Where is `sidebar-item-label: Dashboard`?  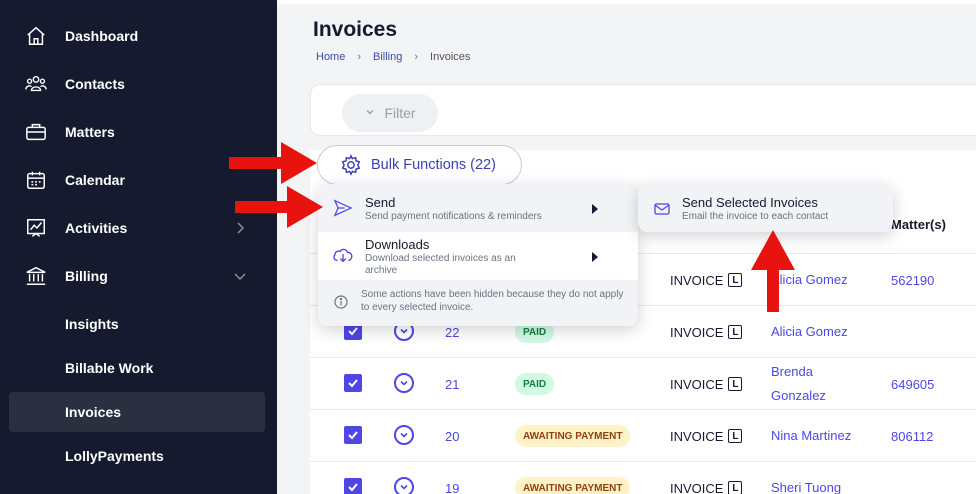
sidebar-item-label: Dashboard is located at coordinates (102, 36).